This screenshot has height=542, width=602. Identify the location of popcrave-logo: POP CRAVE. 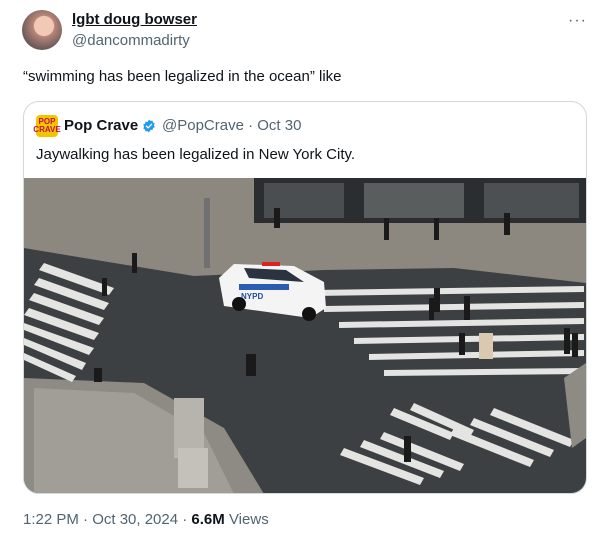
(47, 126).